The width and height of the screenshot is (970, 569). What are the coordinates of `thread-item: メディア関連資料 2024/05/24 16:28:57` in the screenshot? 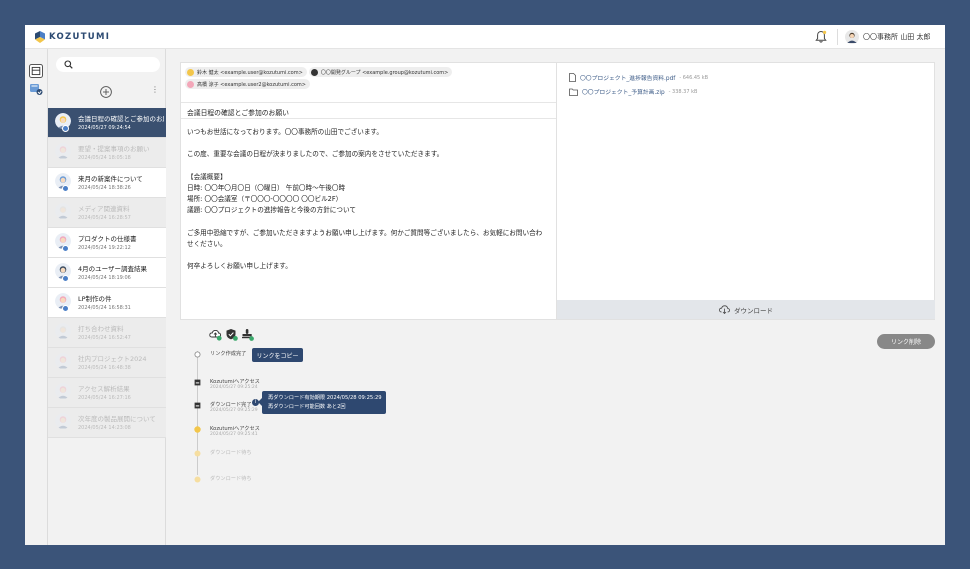 It's located at (107, 213).